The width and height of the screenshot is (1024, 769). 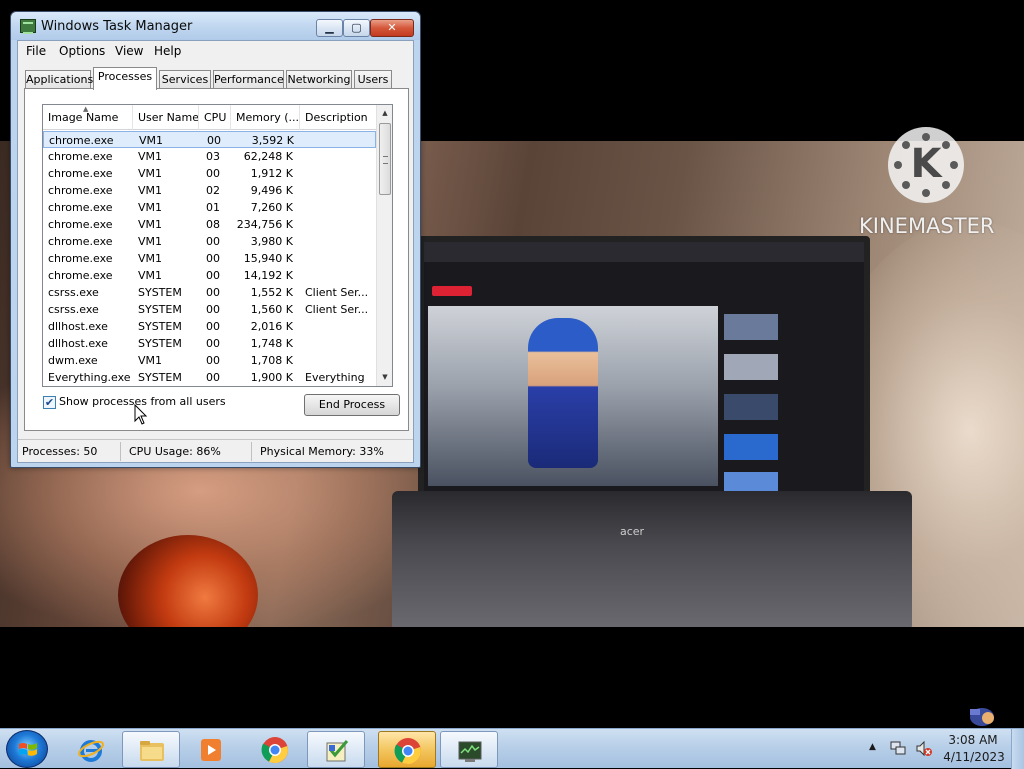 What do you see at coordinates (319, 79) in the screenshot?
I see `tab-networking: Networking` at bounding box center [319, 79].